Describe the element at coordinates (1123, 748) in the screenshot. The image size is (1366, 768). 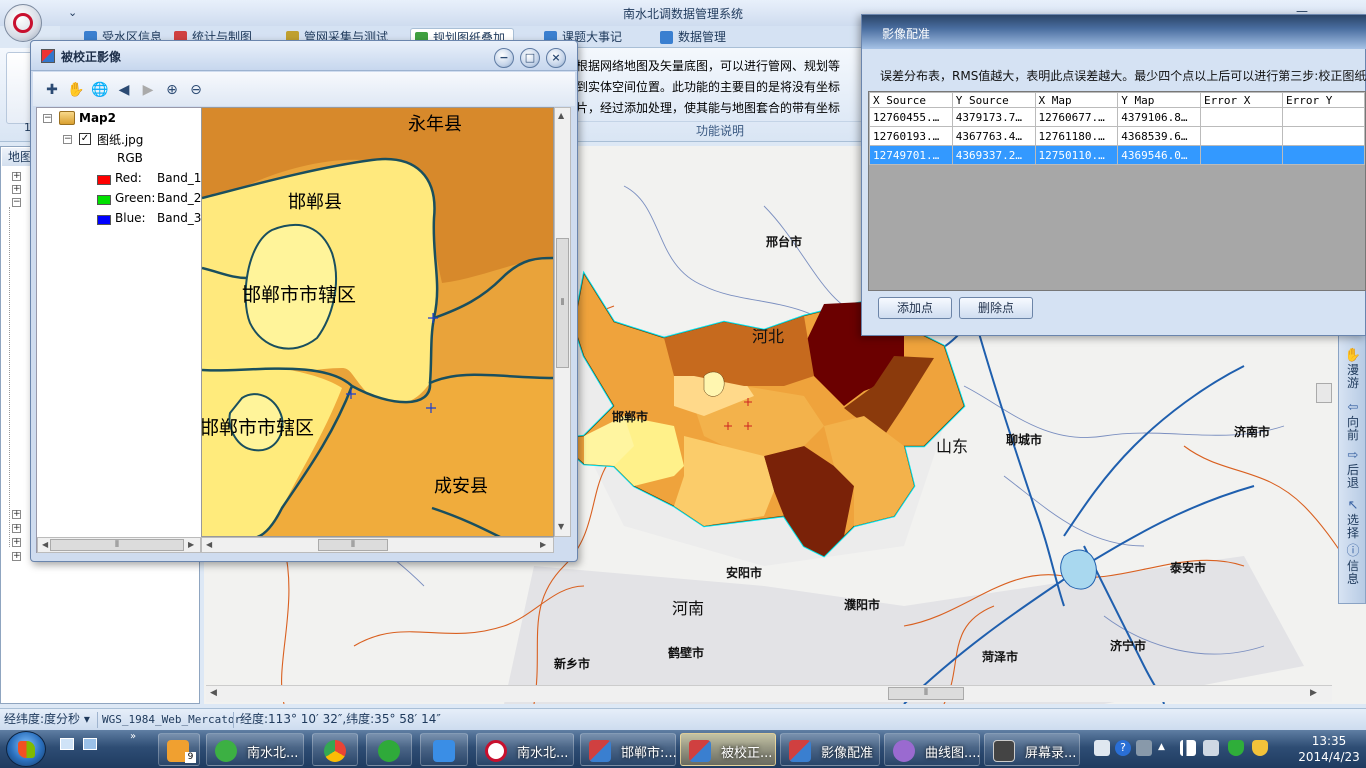
I see `help-icon: ?` at that location.